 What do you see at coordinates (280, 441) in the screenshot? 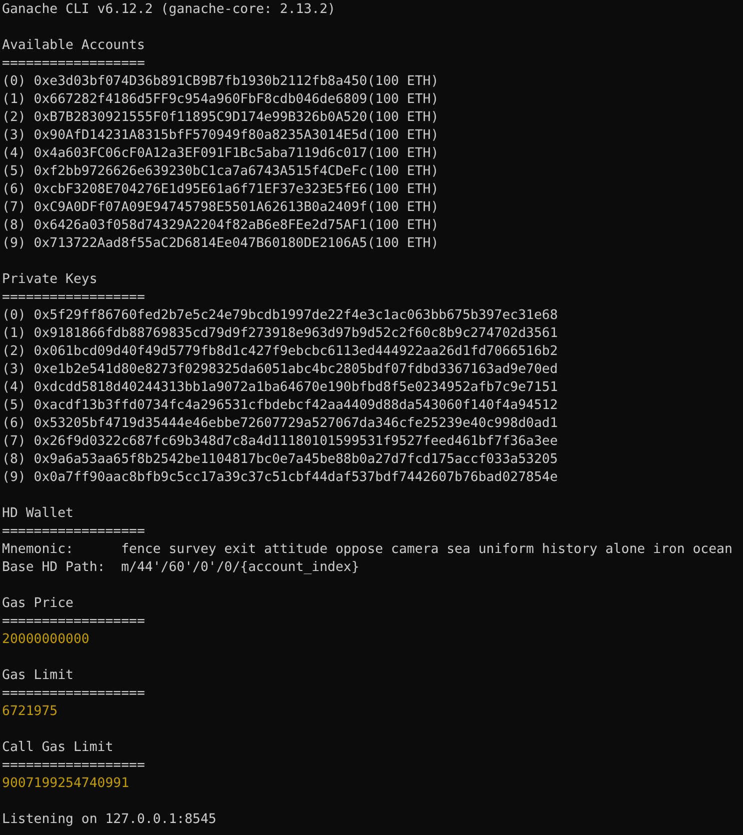
I see `entry-line: (7) 0x26f9d0322c687fc69b348d7c8a4d11180101599531f9527feed461bf7f36a3ee` at bounding box center [280, 441].